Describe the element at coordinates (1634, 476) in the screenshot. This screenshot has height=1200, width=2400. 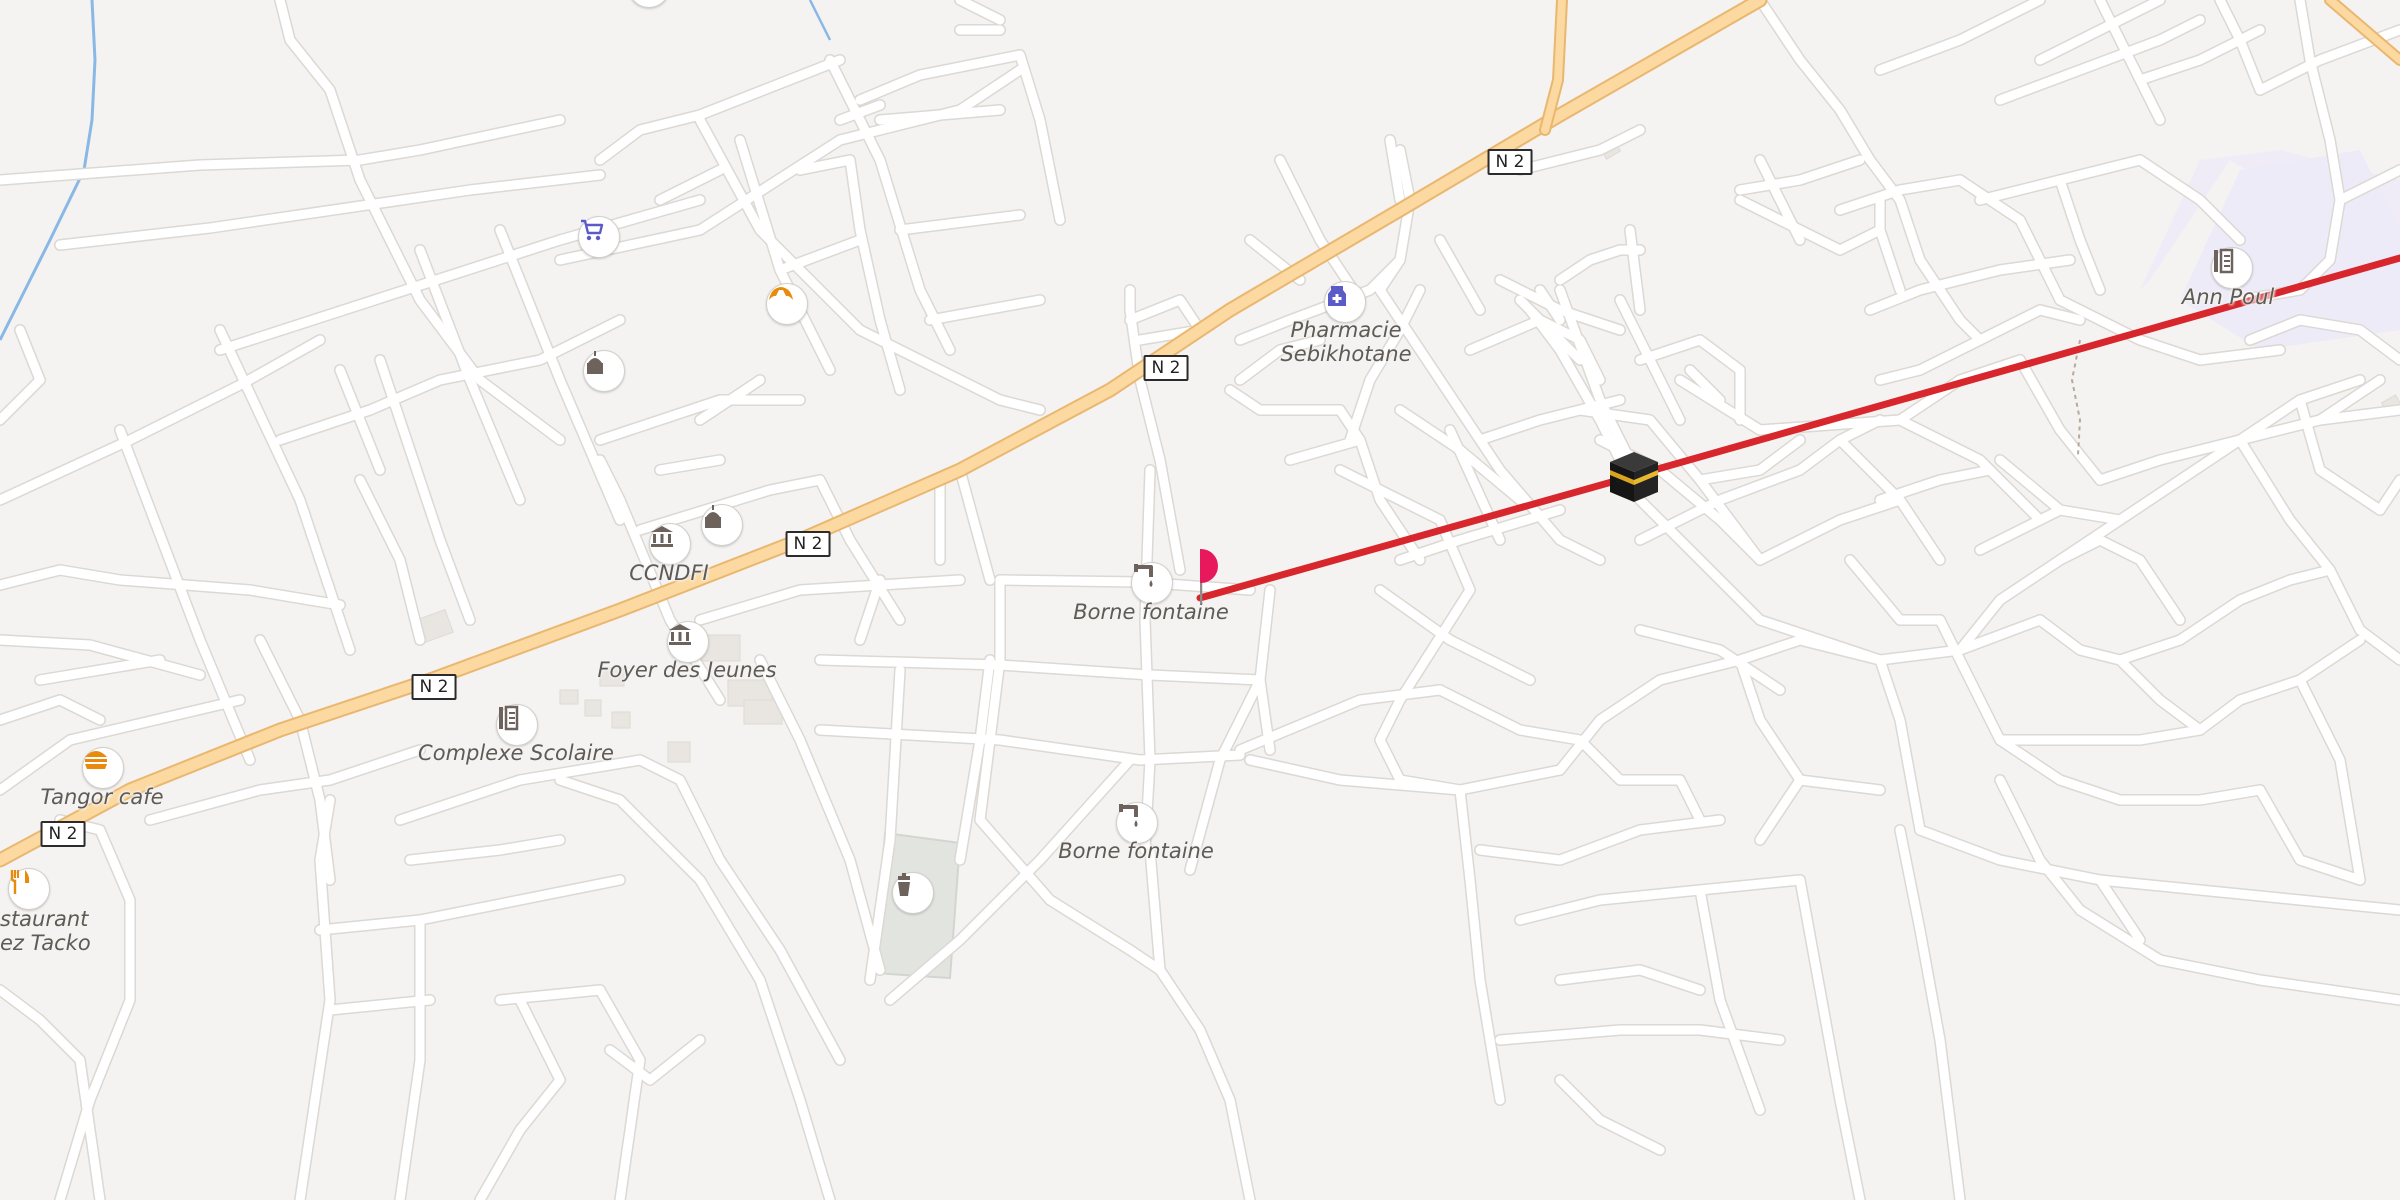
I see `kaaba-icon` at that location.